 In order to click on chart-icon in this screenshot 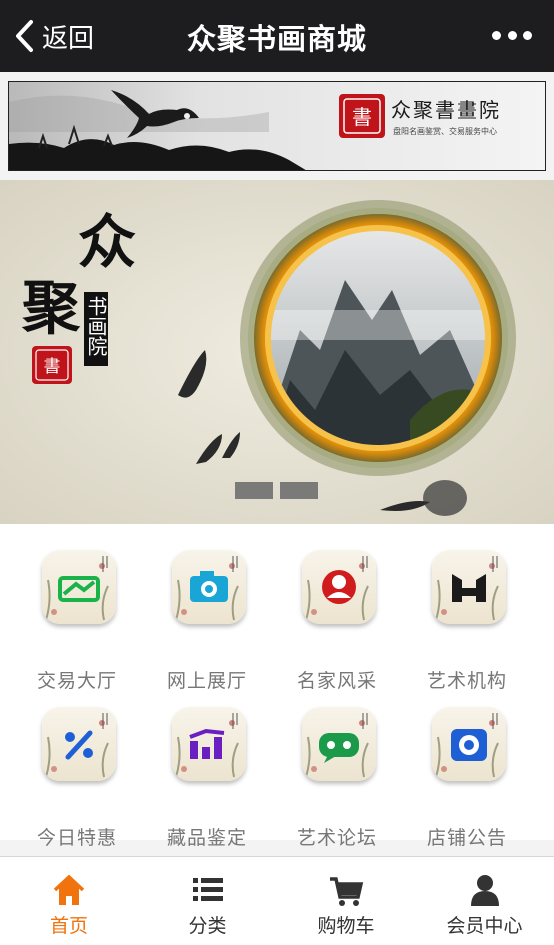, I will do `click(207, 745)`.